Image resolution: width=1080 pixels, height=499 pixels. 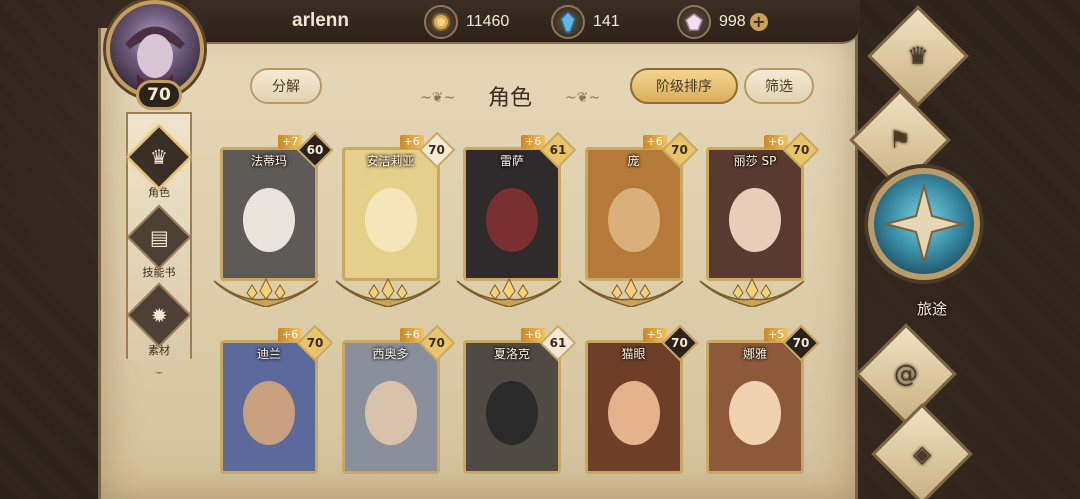 I want to click on coin-value: 11460, so click(x=488, y=21).